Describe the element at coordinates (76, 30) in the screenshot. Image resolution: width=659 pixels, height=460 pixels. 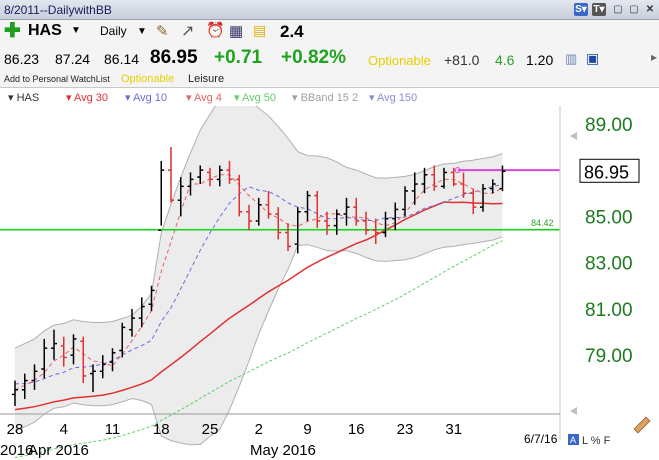
I see `symbol-dropdown-icon: ▼` at that location.